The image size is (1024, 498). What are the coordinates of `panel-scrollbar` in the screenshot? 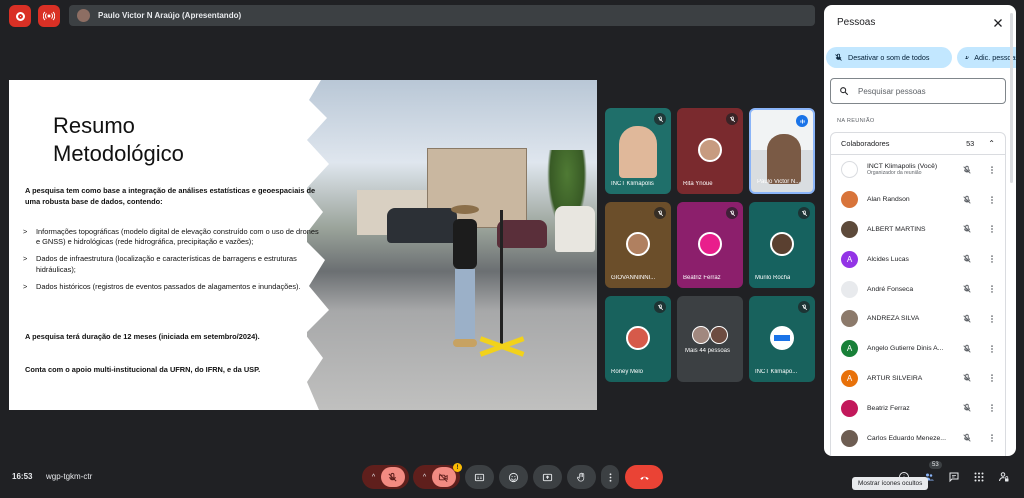 It's located at (1011, 98).